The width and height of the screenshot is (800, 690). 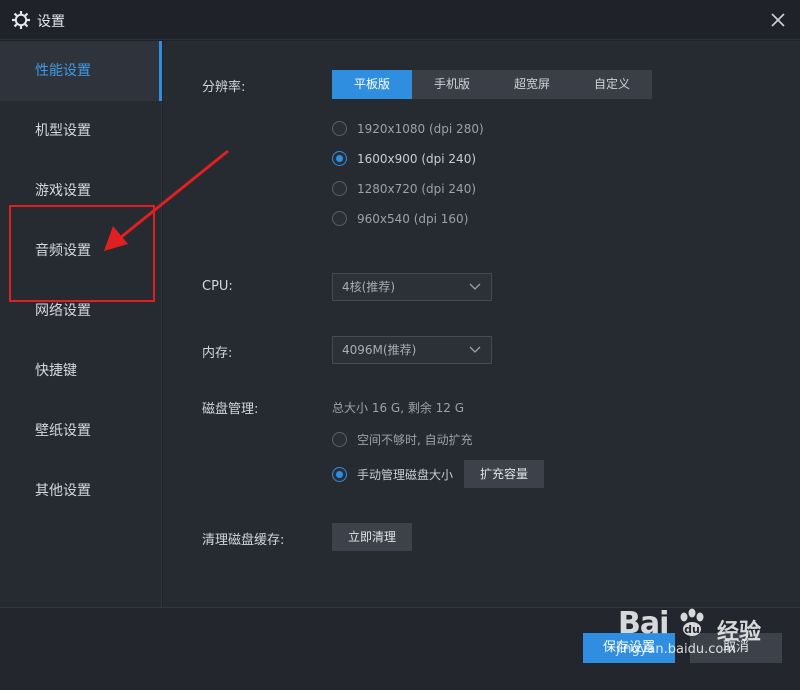 I want to click on memory-select: 4096M(推荐), so click(x=412, y=350).